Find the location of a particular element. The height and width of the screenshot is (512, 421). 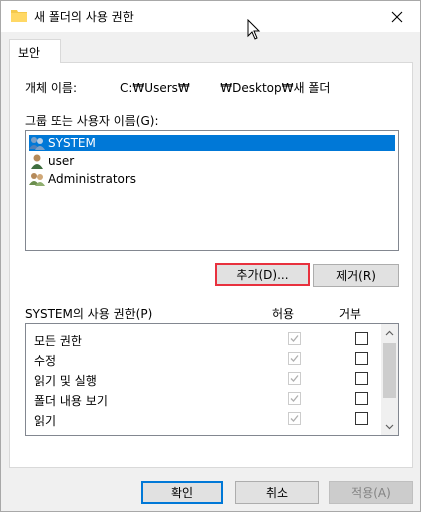

permissions-scrollbar is located at coordinates (389, 379).